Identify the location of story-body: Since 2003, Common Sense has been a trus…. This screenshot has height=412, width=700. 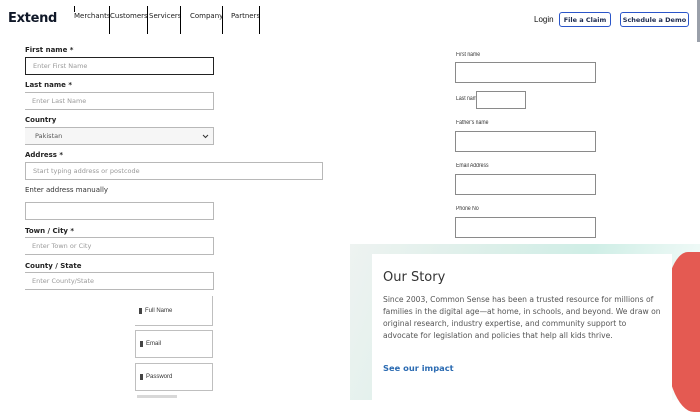
(522, 317).